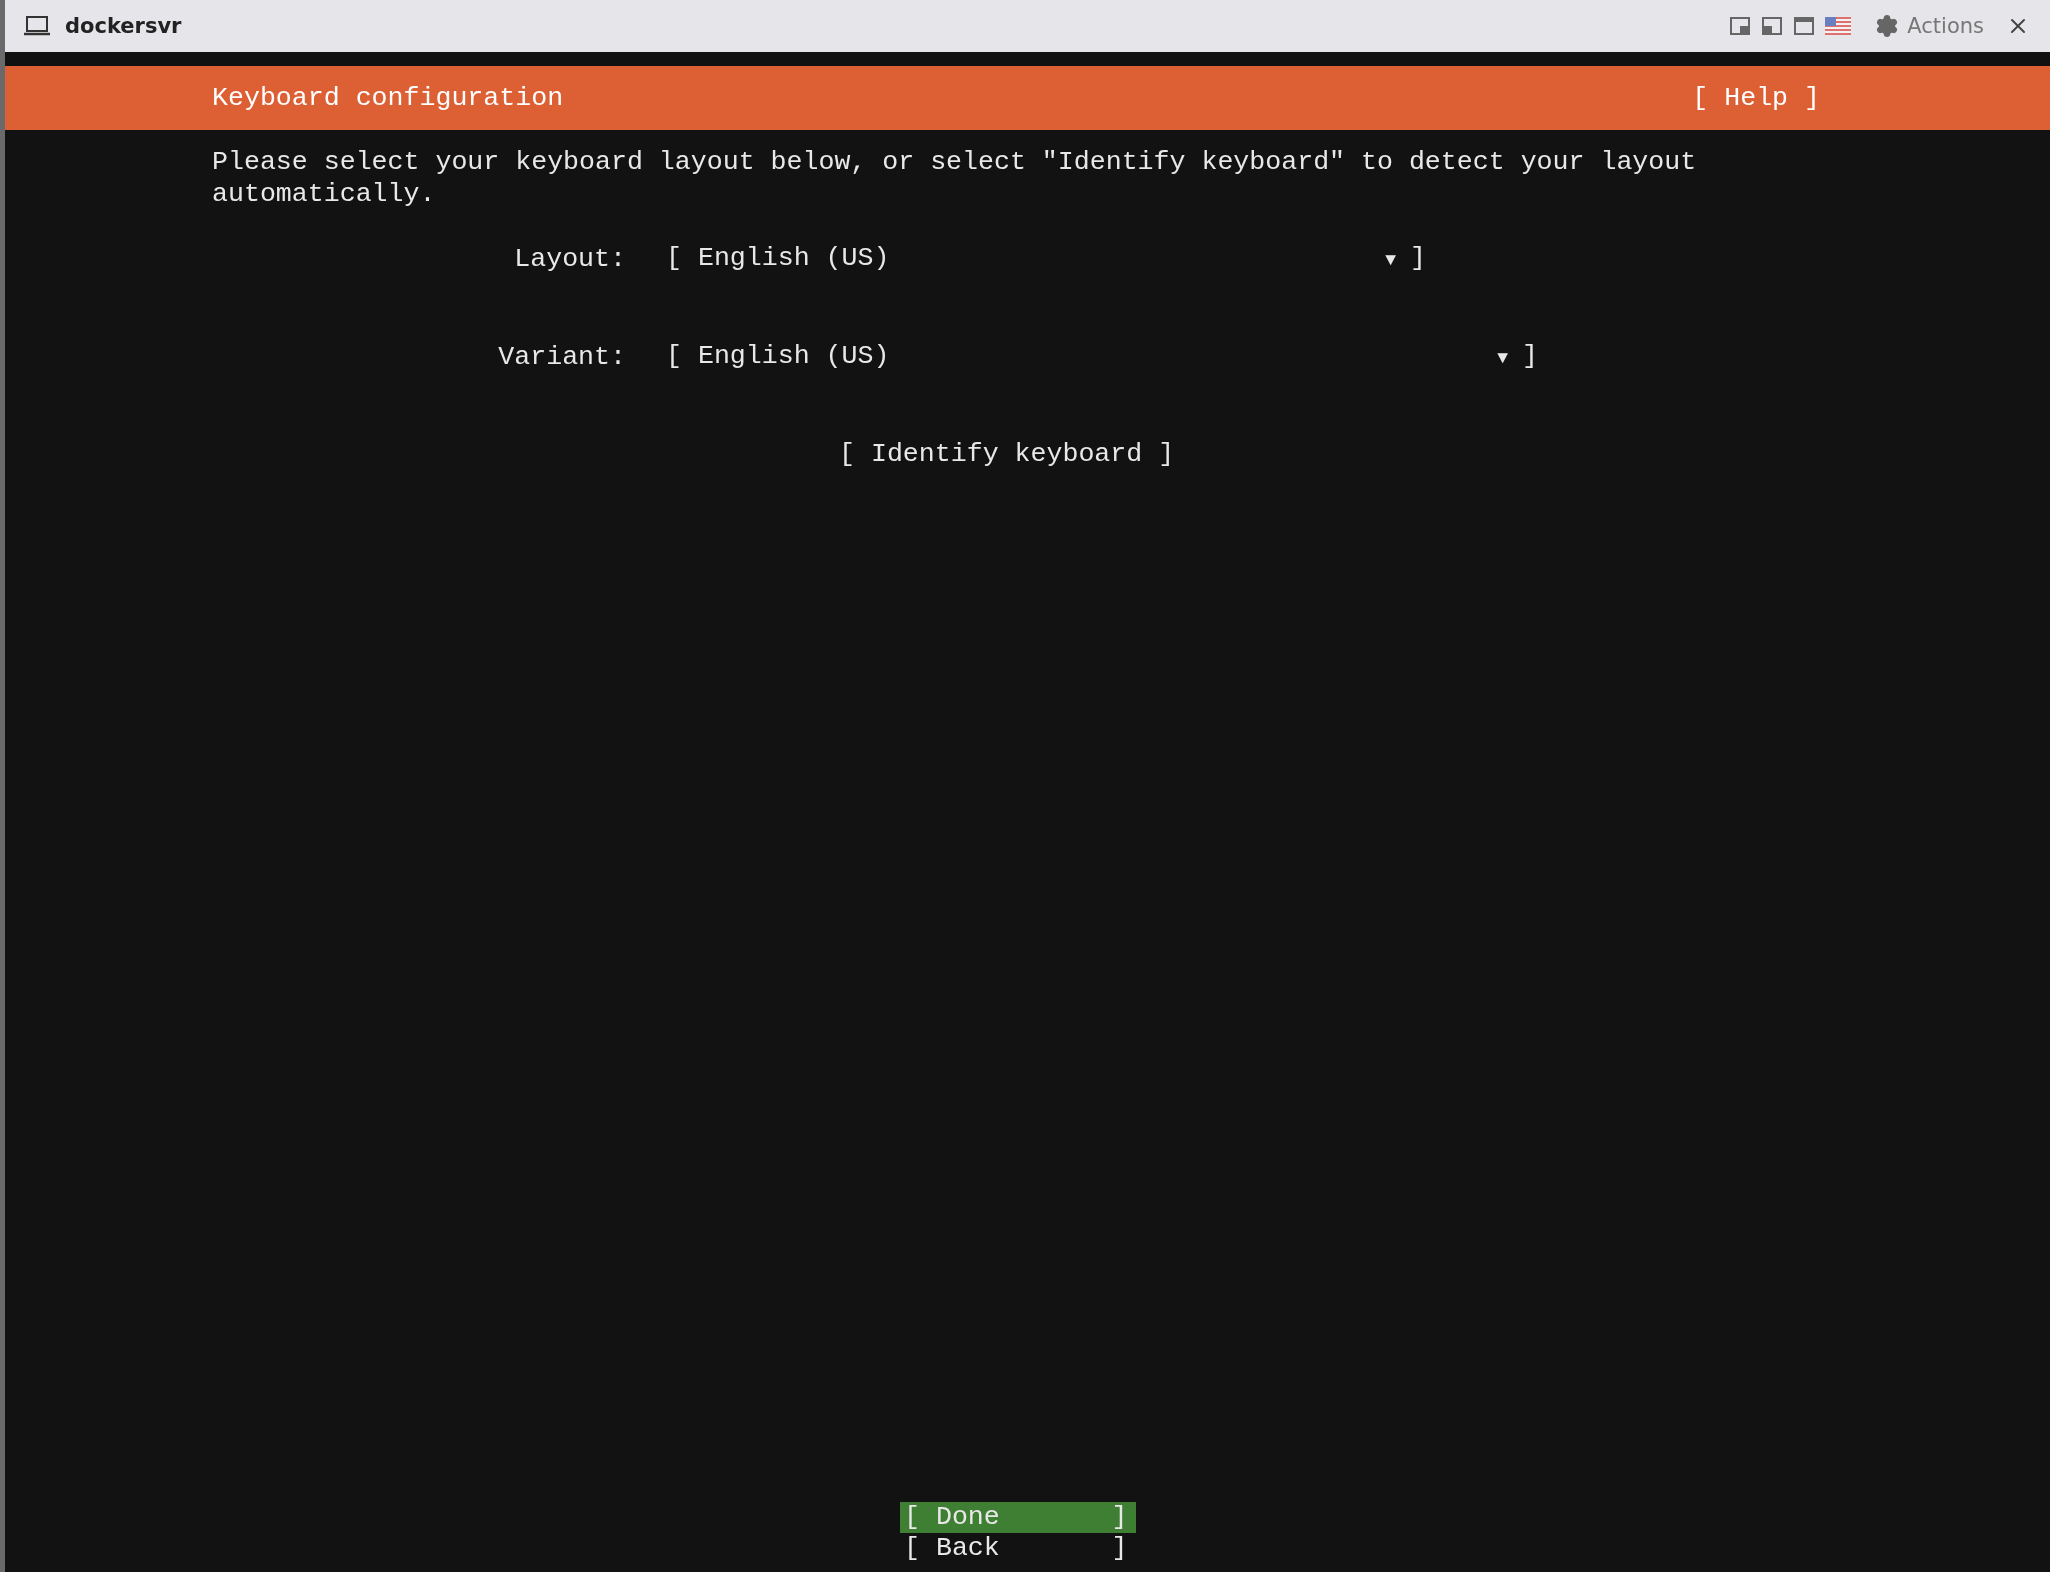 Image resolution: width=2050 pixels, height=1572 pixels. I want to click on back-button: [ Back ], so click(1018, 1548).